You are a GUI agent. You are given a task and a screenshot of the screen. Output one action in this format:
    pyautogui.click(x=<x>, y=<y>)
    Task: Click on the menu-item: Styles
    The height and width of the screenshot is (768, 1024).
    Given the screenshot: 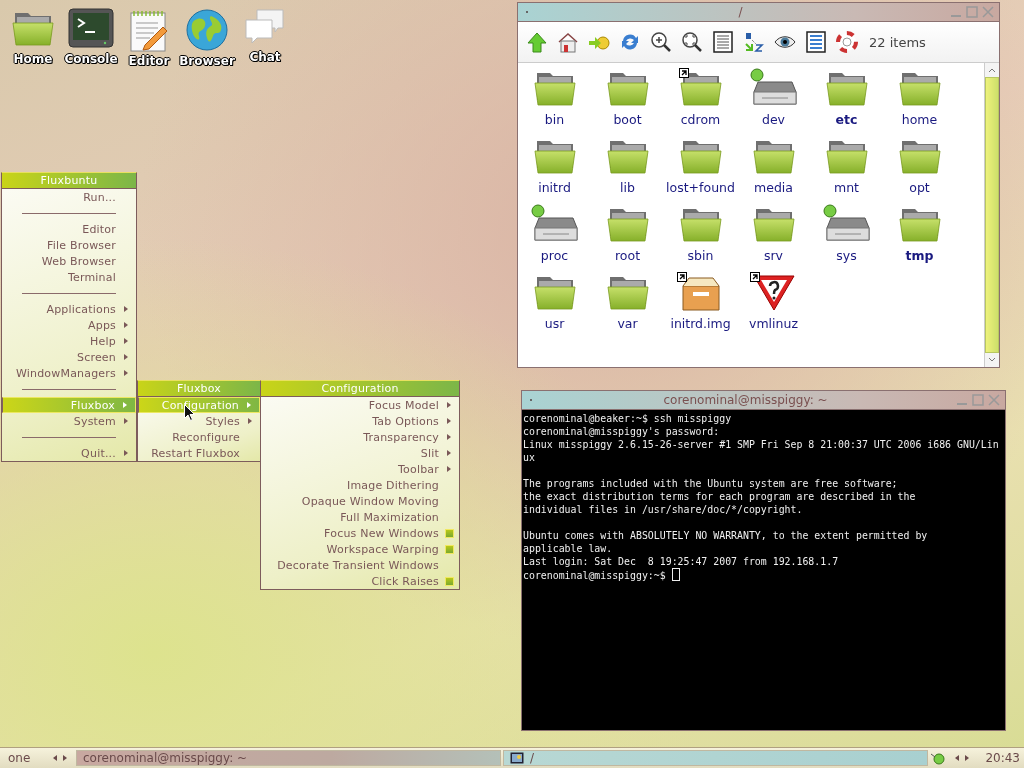 What is the action you would take?
    pyautogui.click(x=199, y=421)
    